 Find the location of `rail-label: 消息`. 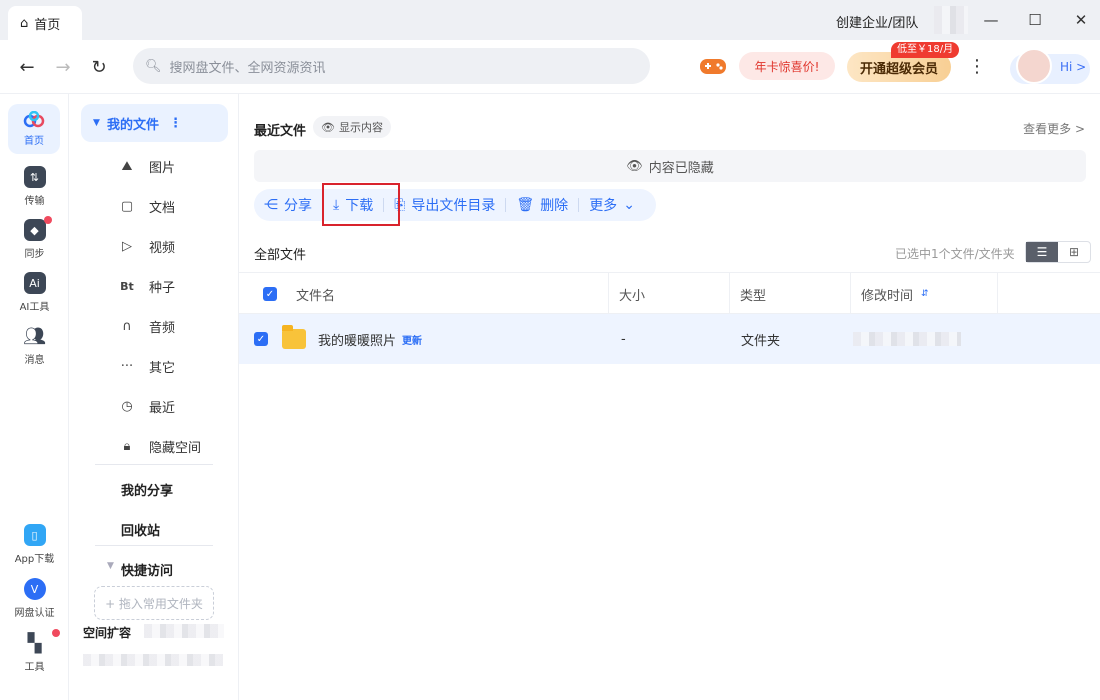

rail-label: 消息 is located at coordinates (34, 360).